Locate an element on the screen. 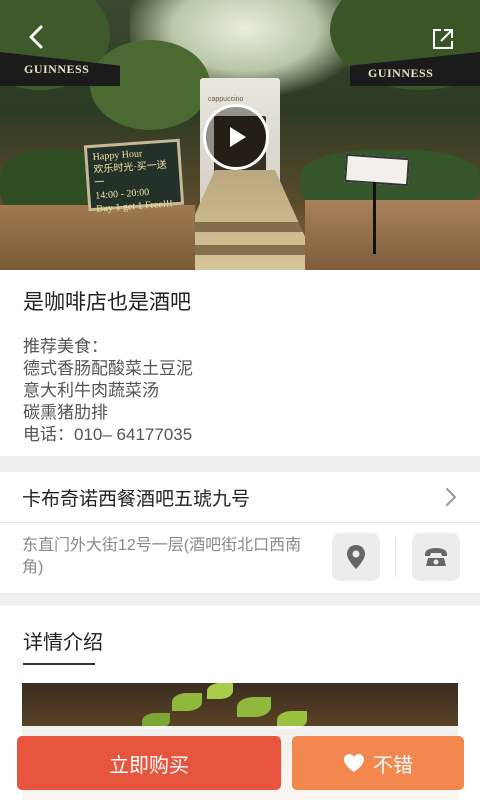 Image resolution: width=480 pixels, height=800 pixels. location-pin-icon is located at coordinates (356, 557).